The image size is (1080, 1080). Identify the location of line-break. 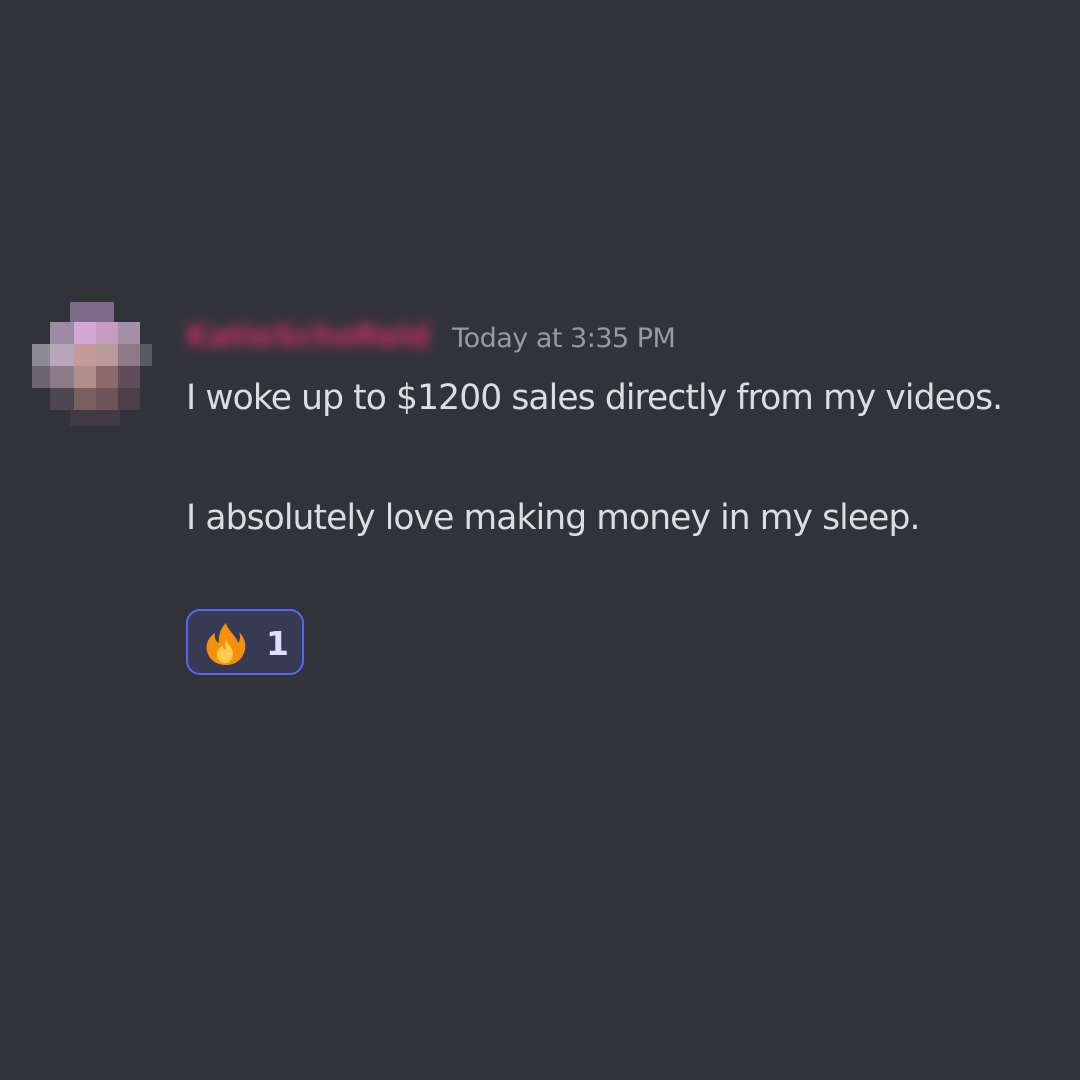
(626, 458).